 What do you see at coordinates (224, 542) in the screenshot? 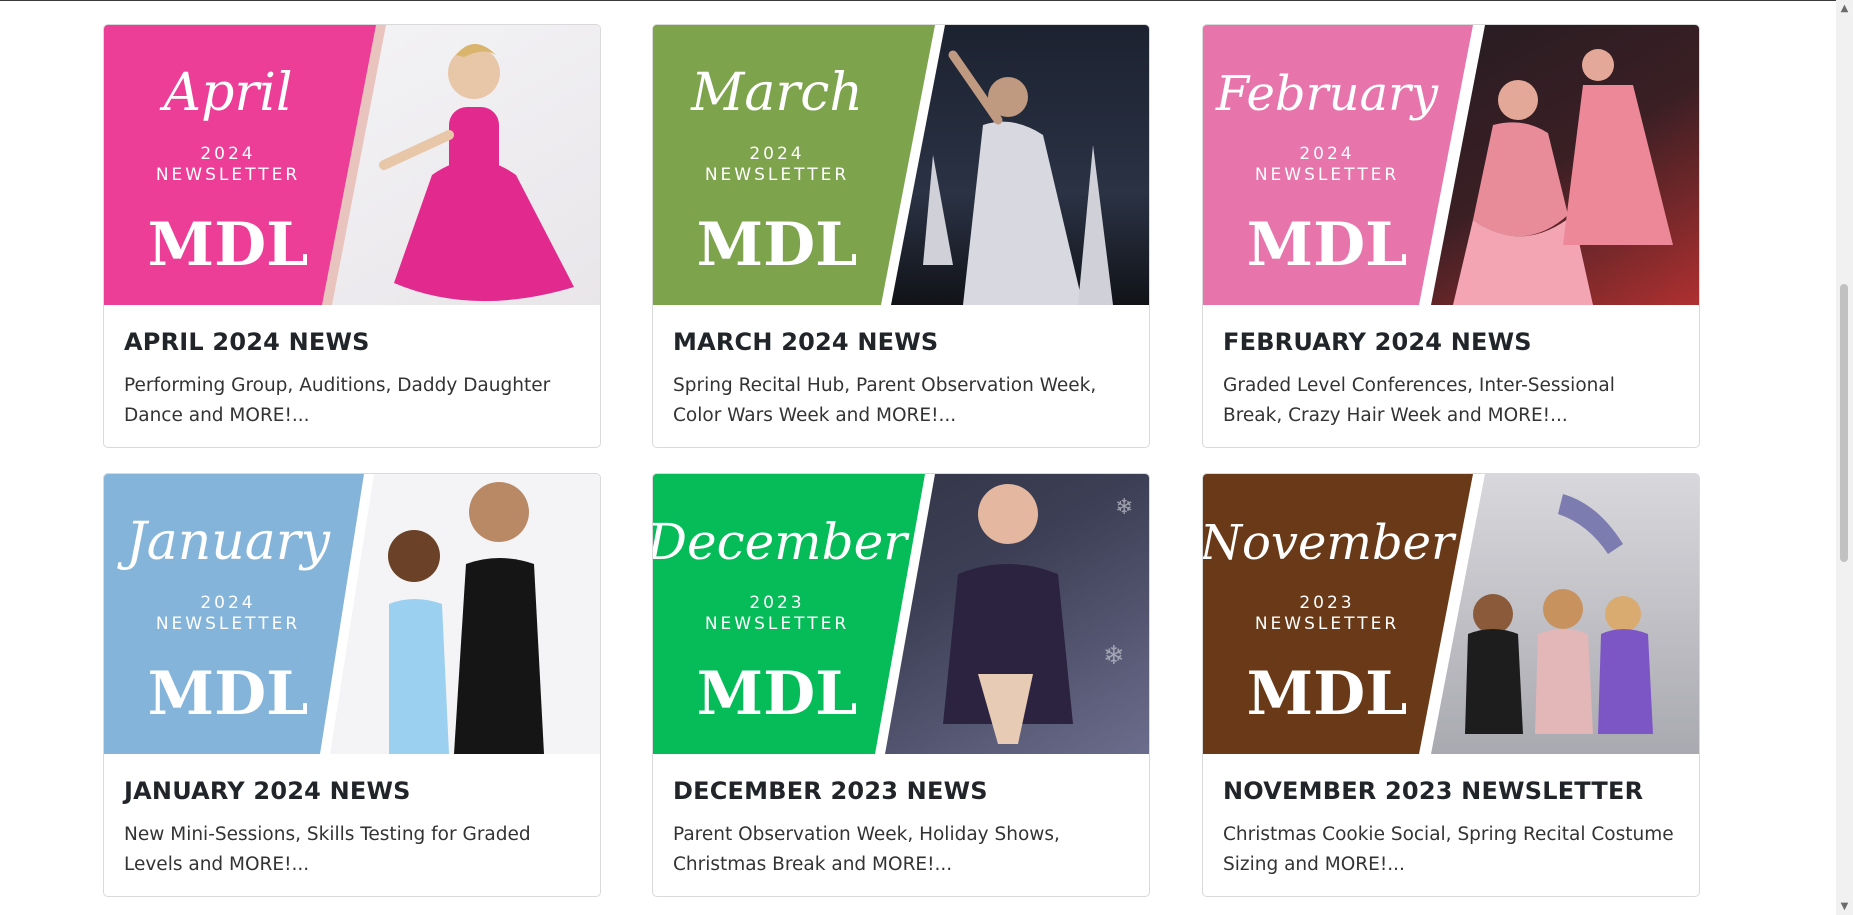
I see `banner-month: January` at bounding box center [224, 542].